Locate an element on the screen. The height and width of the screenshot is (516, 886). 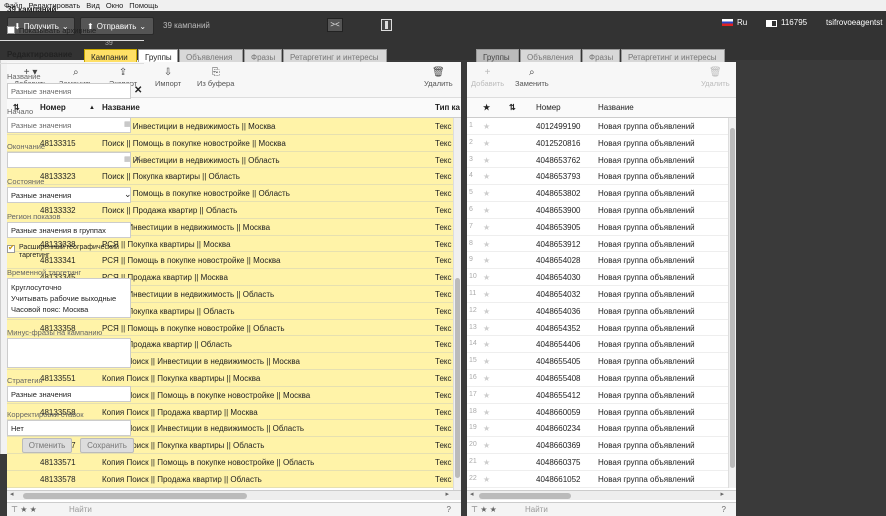
chevron-down-icon: ⌄ is located at coordinates (128, 194).